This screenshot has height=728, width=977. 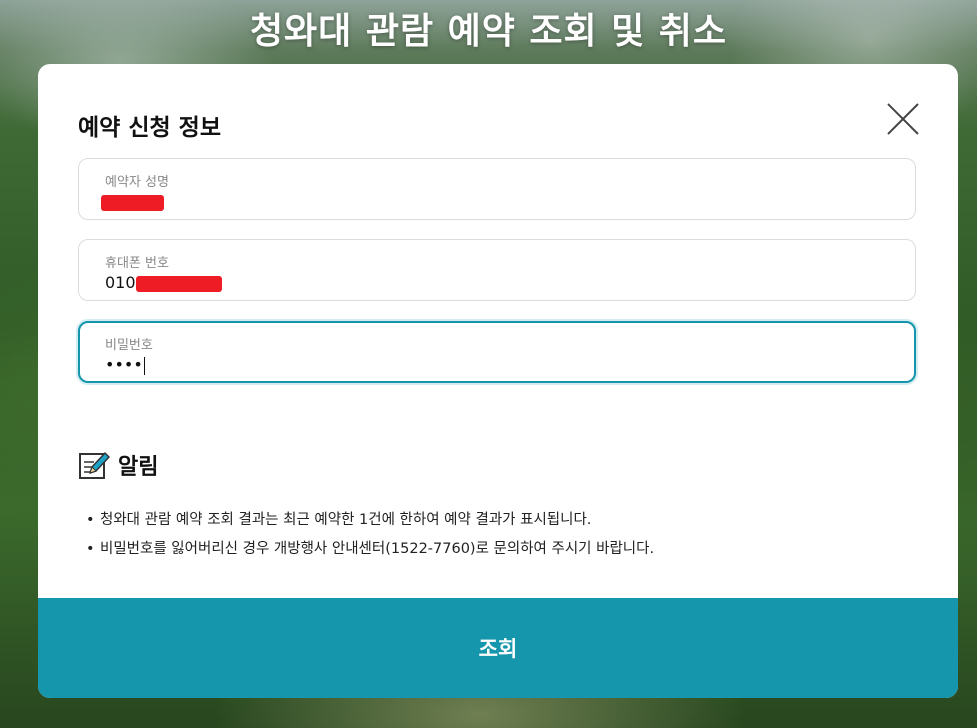 I want to click on phone-prefix: 010, so click(x=120, y=282).